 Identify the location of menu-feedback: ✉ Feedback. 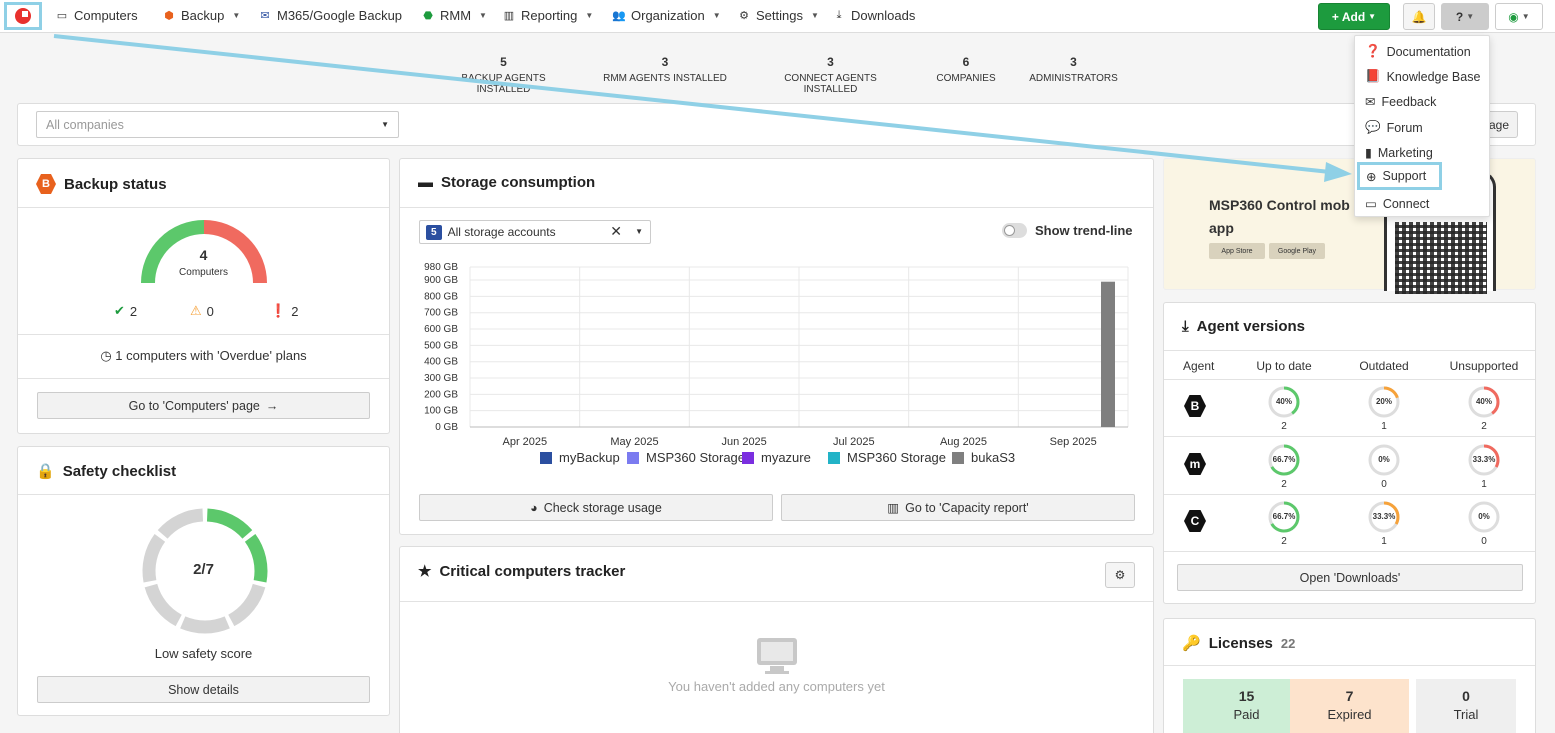
(1400, 102).